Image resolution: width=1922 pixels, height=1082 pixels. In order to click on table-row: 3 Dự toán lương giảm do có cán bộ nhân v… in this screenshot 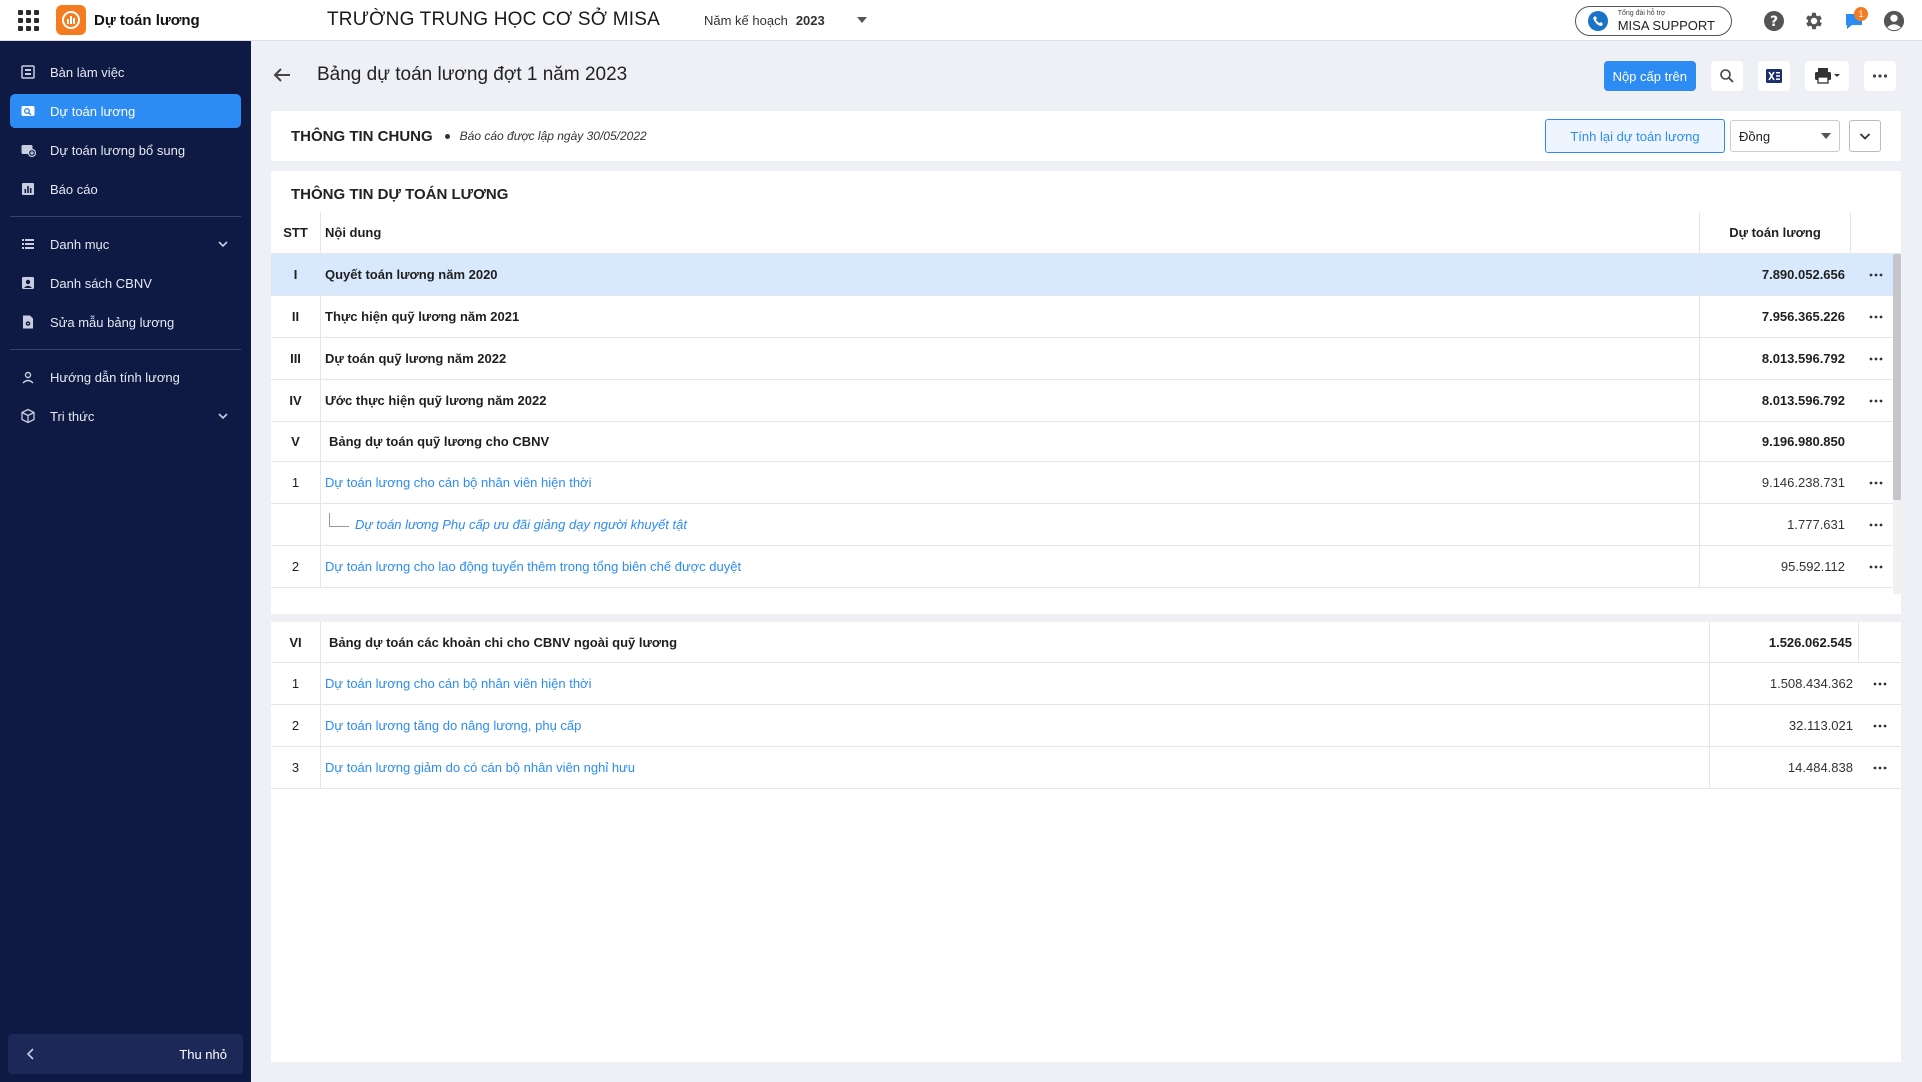, I will do `click(1086, 768)`.